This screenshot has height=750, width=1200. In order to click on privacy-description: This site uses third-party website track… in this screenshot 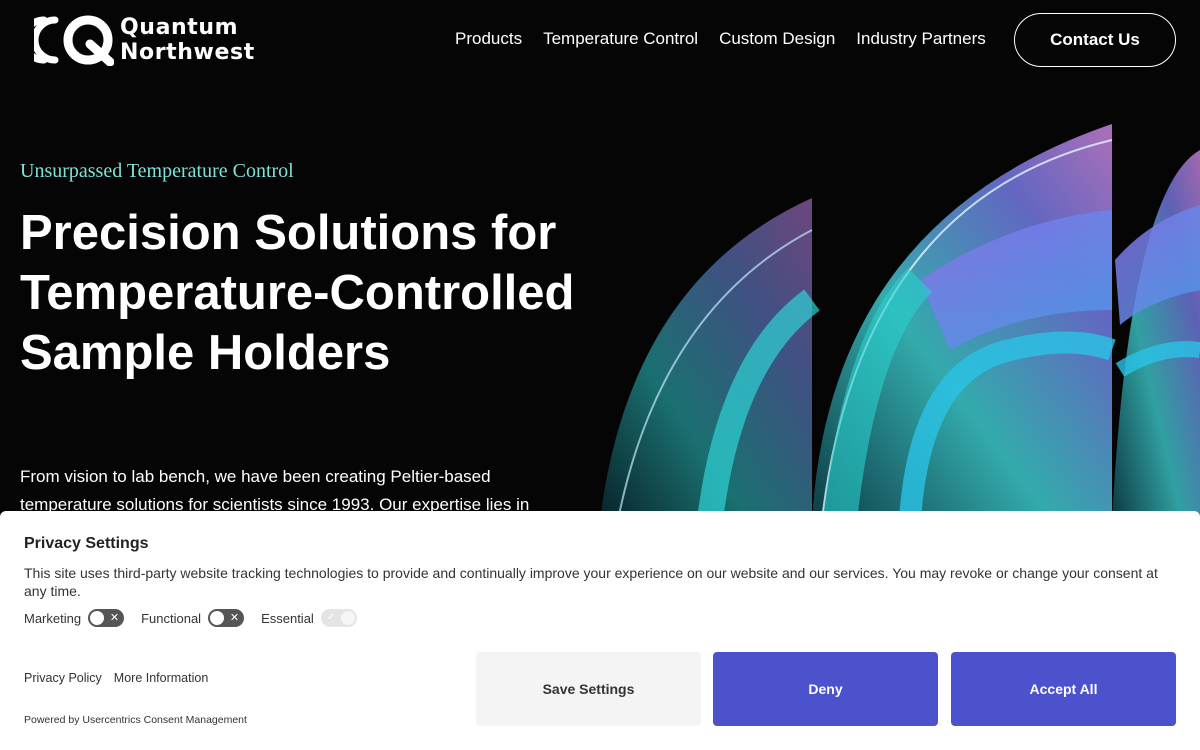, I will do `click(591, 582)`.